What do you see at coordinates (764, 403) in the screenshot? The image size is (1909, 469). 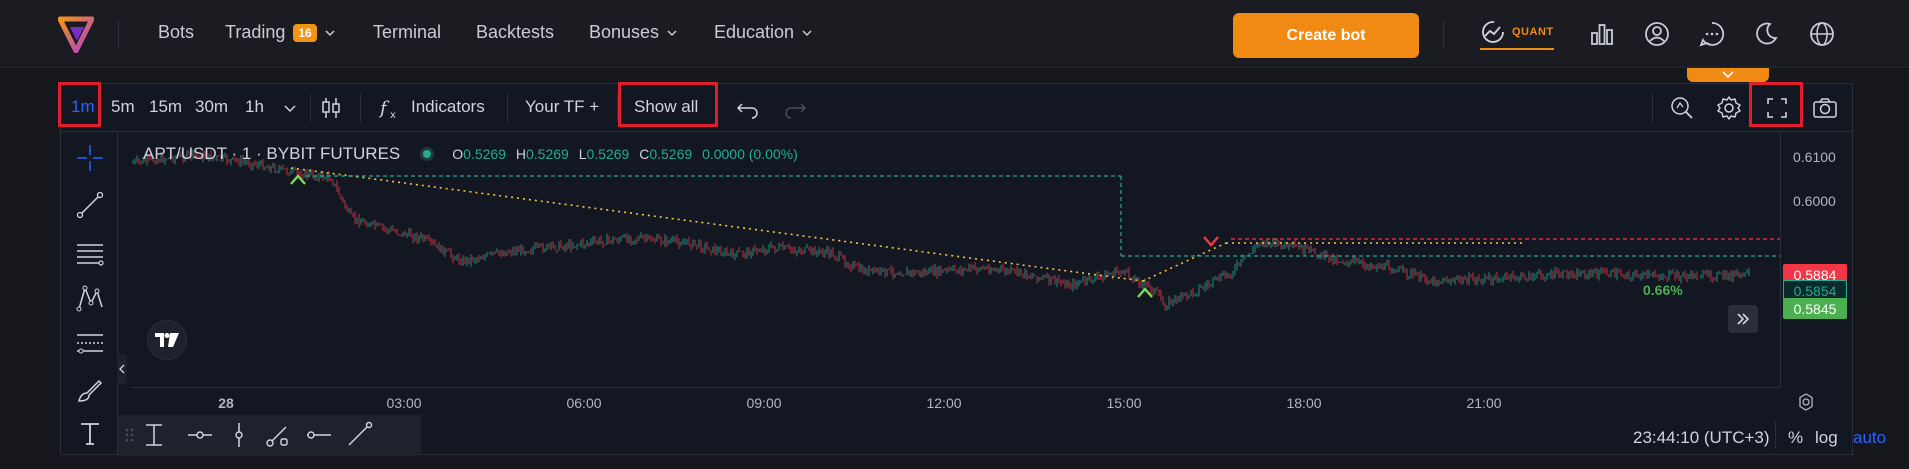 I see `time-tick: 09:00` at bounding box center [764, 403].